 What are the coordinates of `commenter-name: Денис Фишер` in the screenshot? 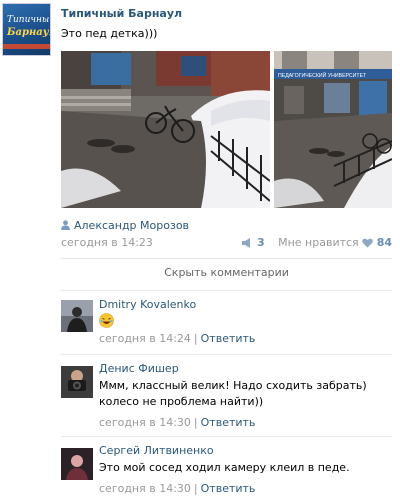 It's located at (139, 368).